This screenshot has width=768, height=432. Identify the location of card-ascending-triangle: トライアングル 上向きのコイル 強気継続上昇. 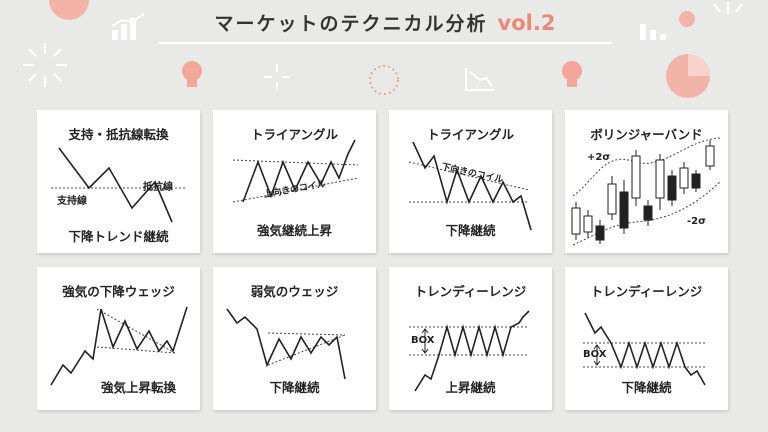
(294, 181).